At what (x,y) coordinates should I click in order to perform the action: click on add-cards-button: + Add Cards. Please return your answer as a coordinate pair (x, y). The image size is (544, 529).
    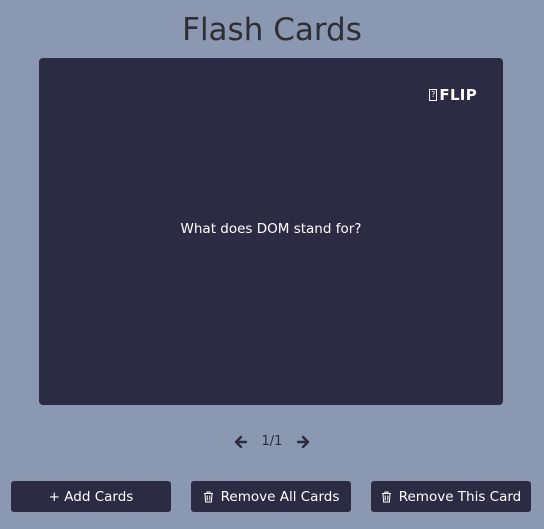
    Looking at the image, I should click on (91, 496).